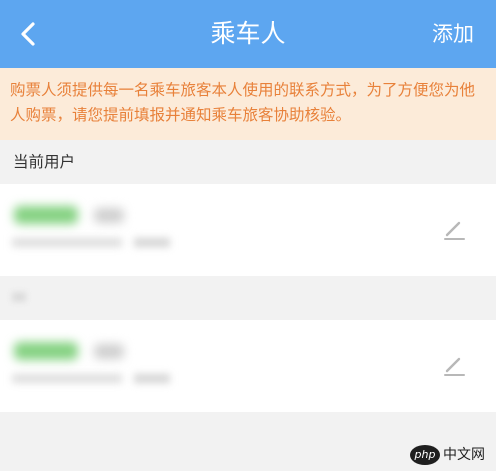  I want to click on section-label-redacted, so click(19, 297).